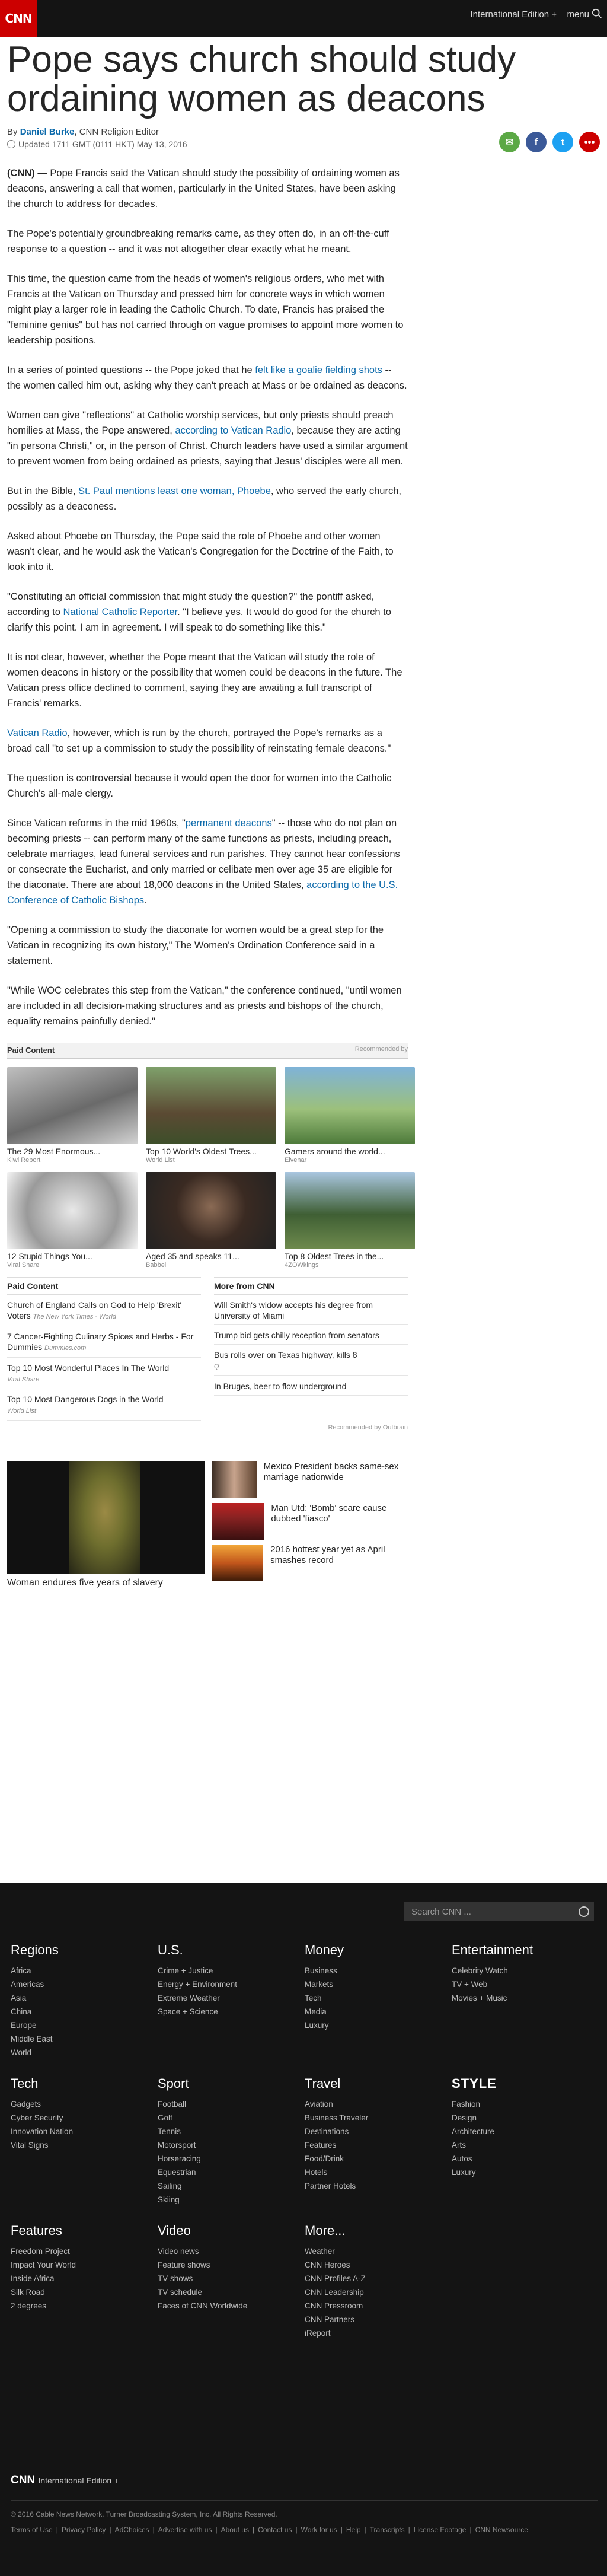 The width and height of the screenshot is (607, 2576). Describe the element at coordinates (378, 1984) in the screenshot. I see `footer-link: Markets` at that location.